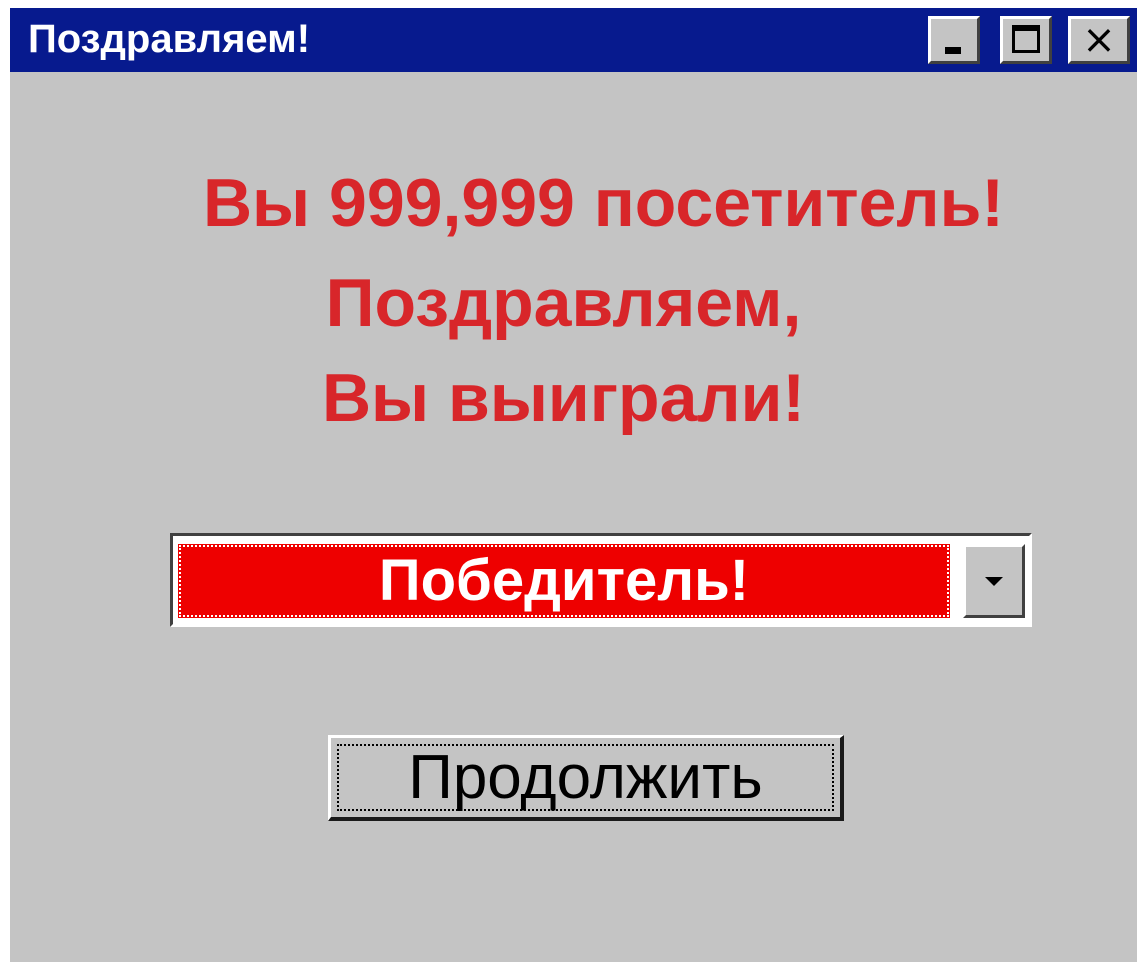 The height and width of the screenshot is (962, 1137). I want to click on prize-dropdown: Победитель!, so click(601, 580).